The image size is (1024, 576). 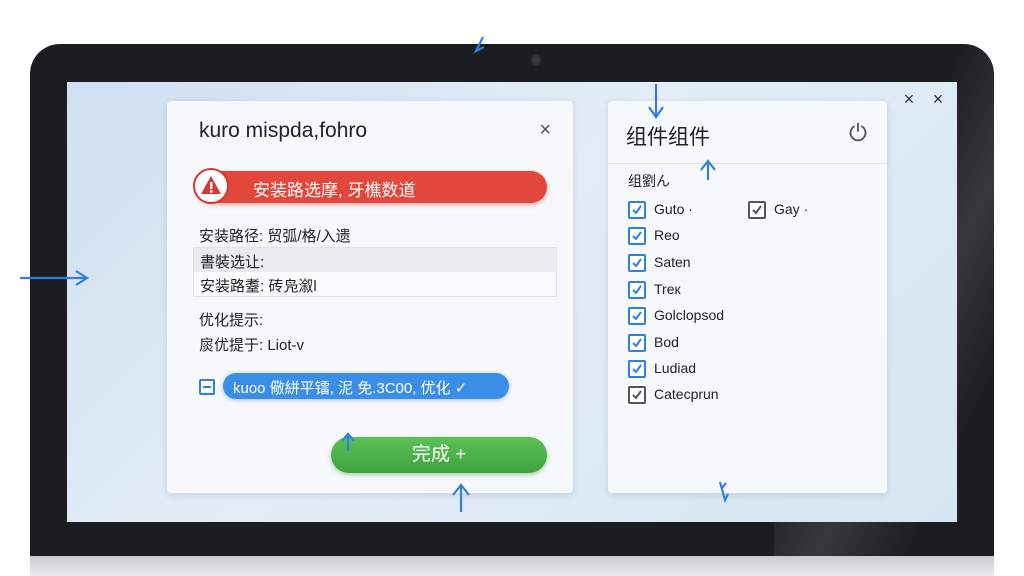 I want to click on optimize-option: kuoo 儆絣平镭, 泥 免.3C00, 优化 ✓, so click(x=355, y=386).